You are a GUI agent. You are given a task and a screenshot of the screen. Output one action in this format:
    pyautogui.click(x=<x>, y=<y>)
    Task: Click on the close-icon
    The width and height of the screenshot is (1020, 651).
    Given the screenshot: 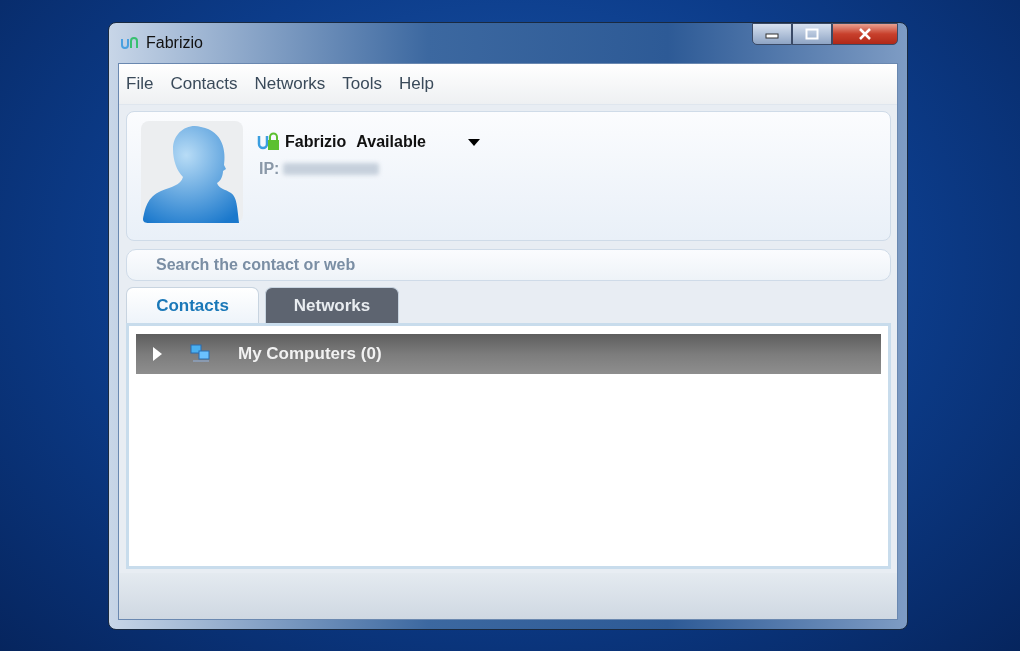 What is the action you would take?
    pyautogui.click(x=865, y=34)
    